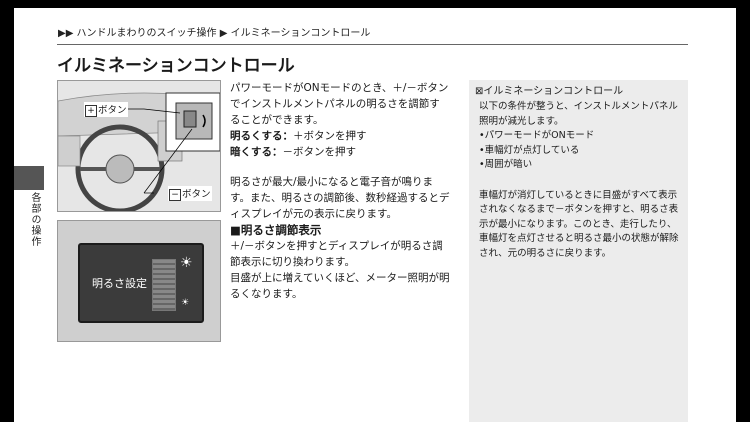  I want to click on brightness-level-meter, so click(164, 285).